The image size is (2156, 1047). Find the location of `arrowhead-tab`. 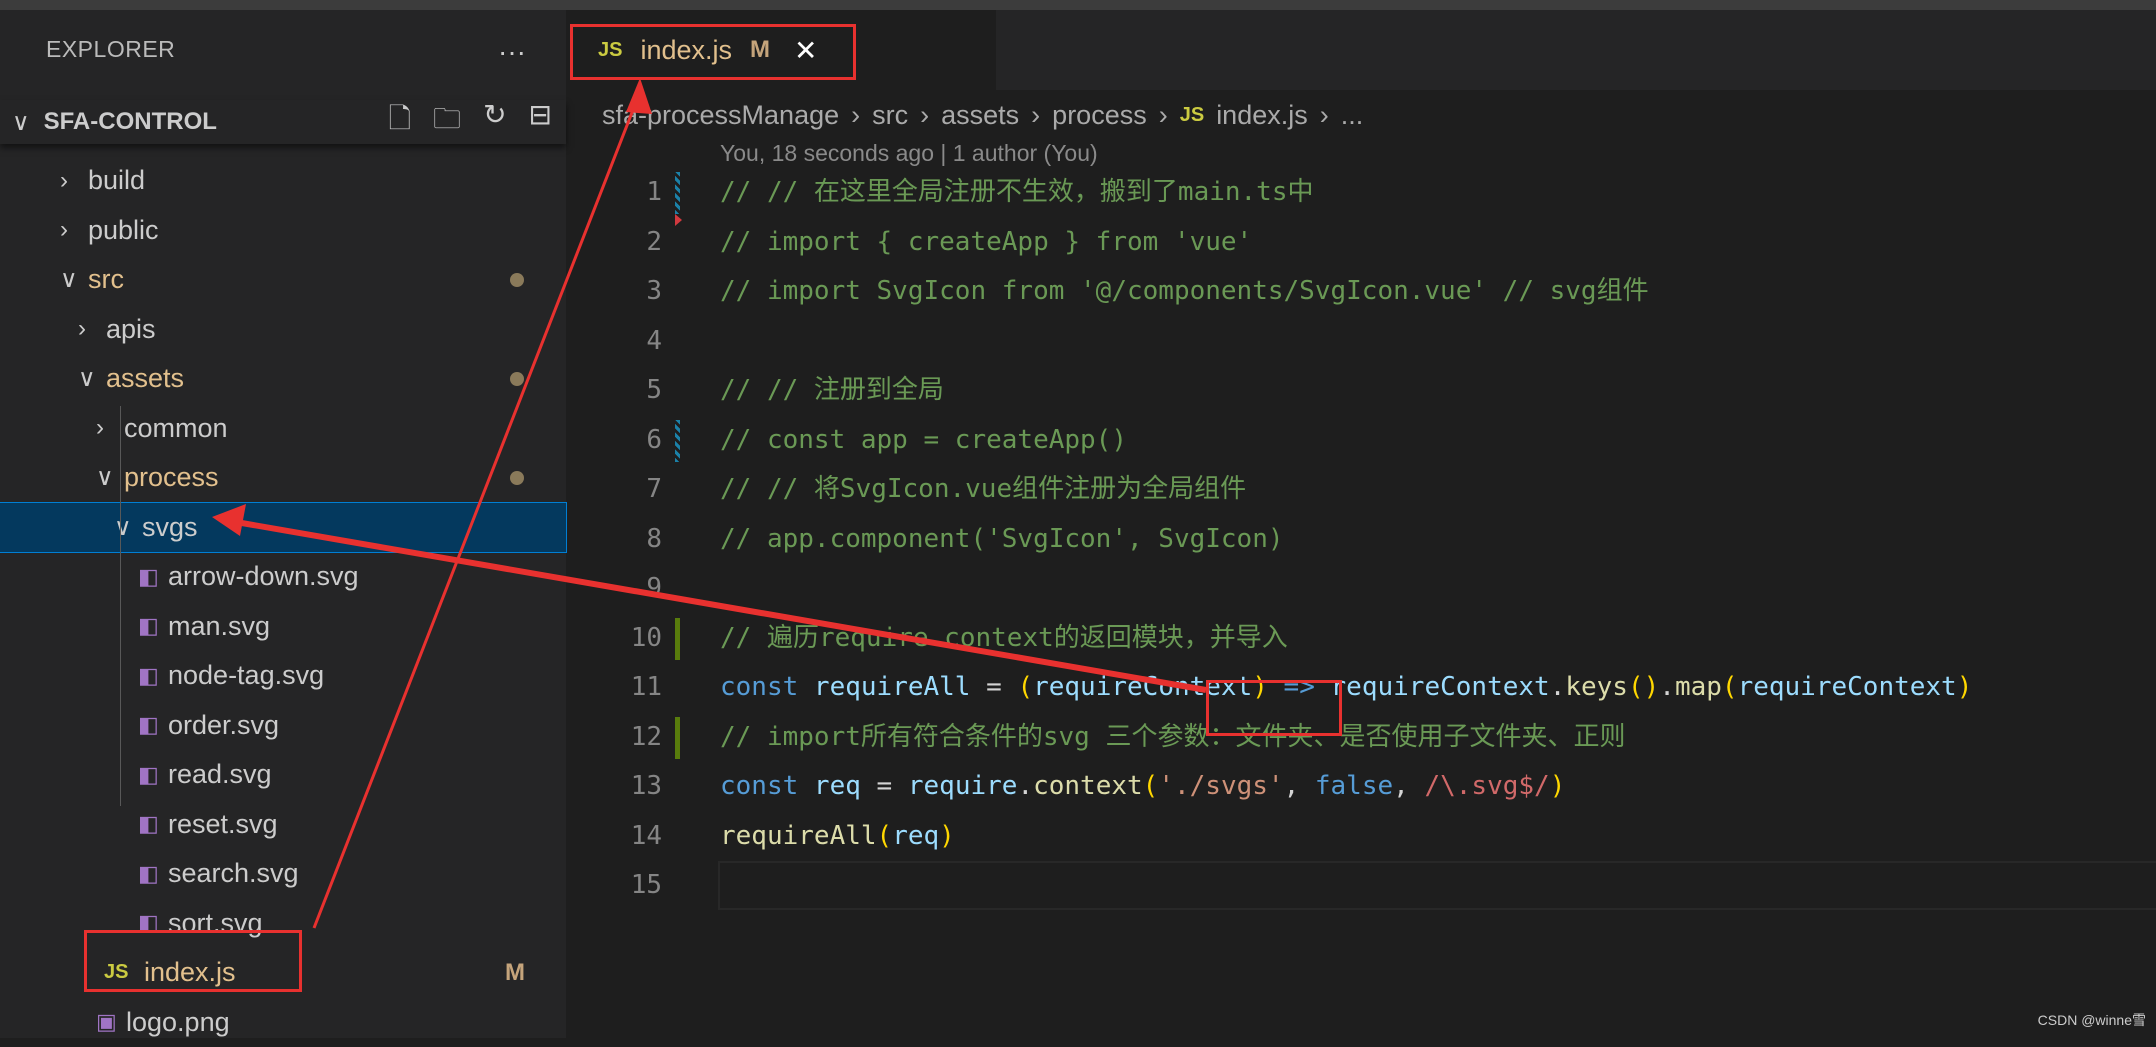

arrowhead-tab is located at coordinates (639, 96).